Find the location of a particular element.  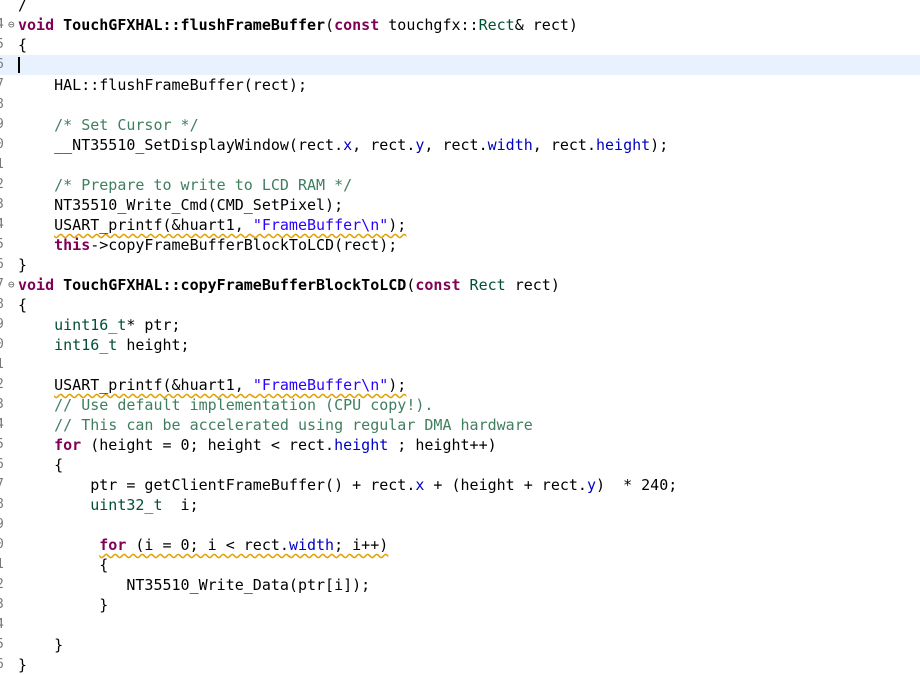

line-number: 9 is located at coordinates (5, 125).